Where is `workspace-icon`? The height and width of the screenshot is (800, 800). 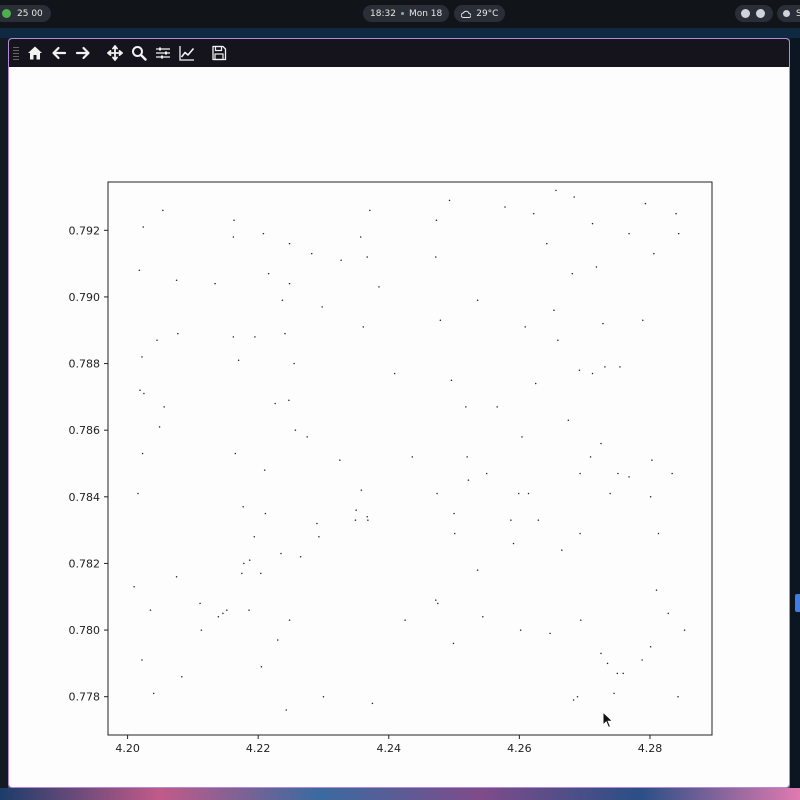
workspace-icon is located at coordinates (6, 13).